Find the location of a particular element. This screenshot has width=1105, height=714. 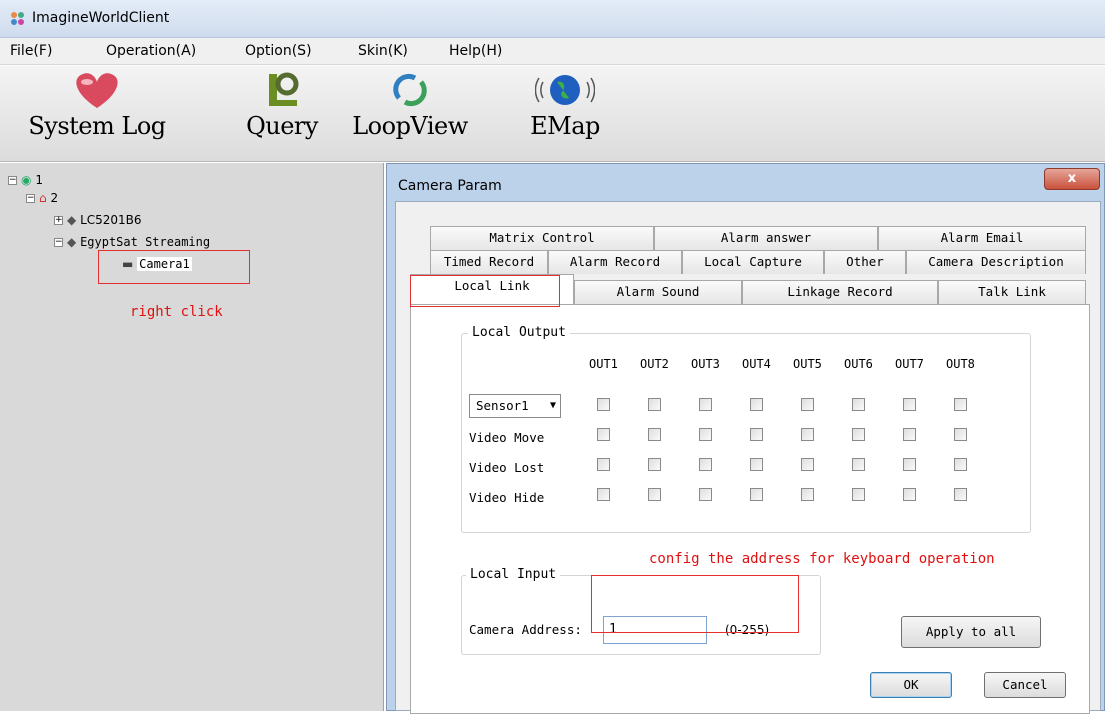

menu-skin: Skin(K) is located at coordinates (383, 51).